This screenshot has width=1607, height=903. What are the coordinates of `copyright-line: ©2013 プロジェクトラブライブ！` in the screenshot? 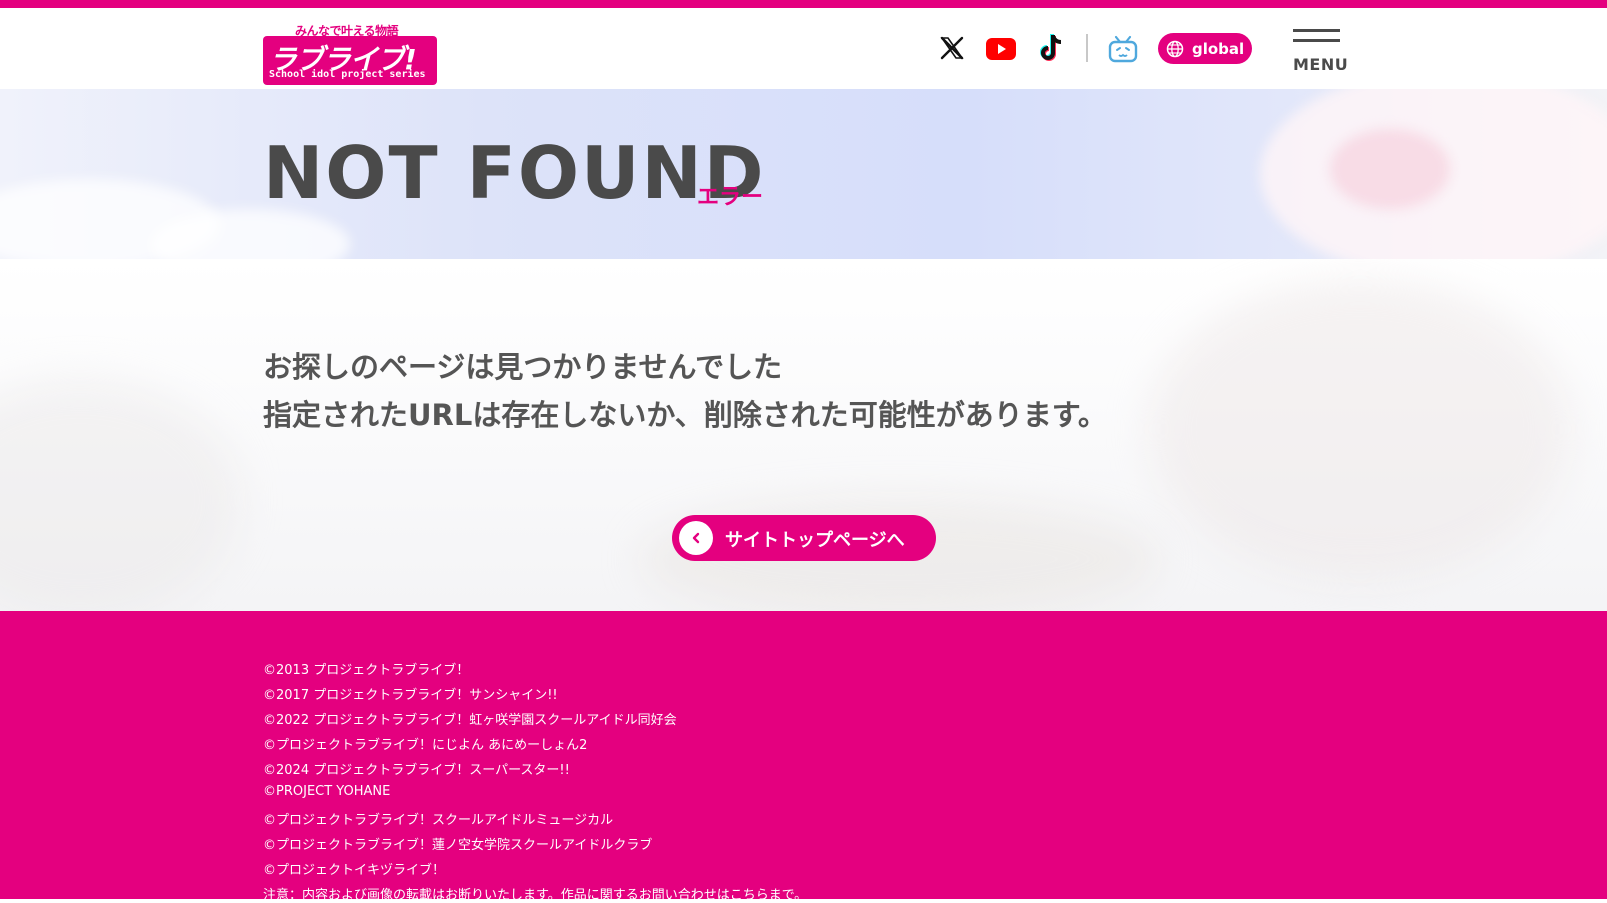 It's located at (366, 670).